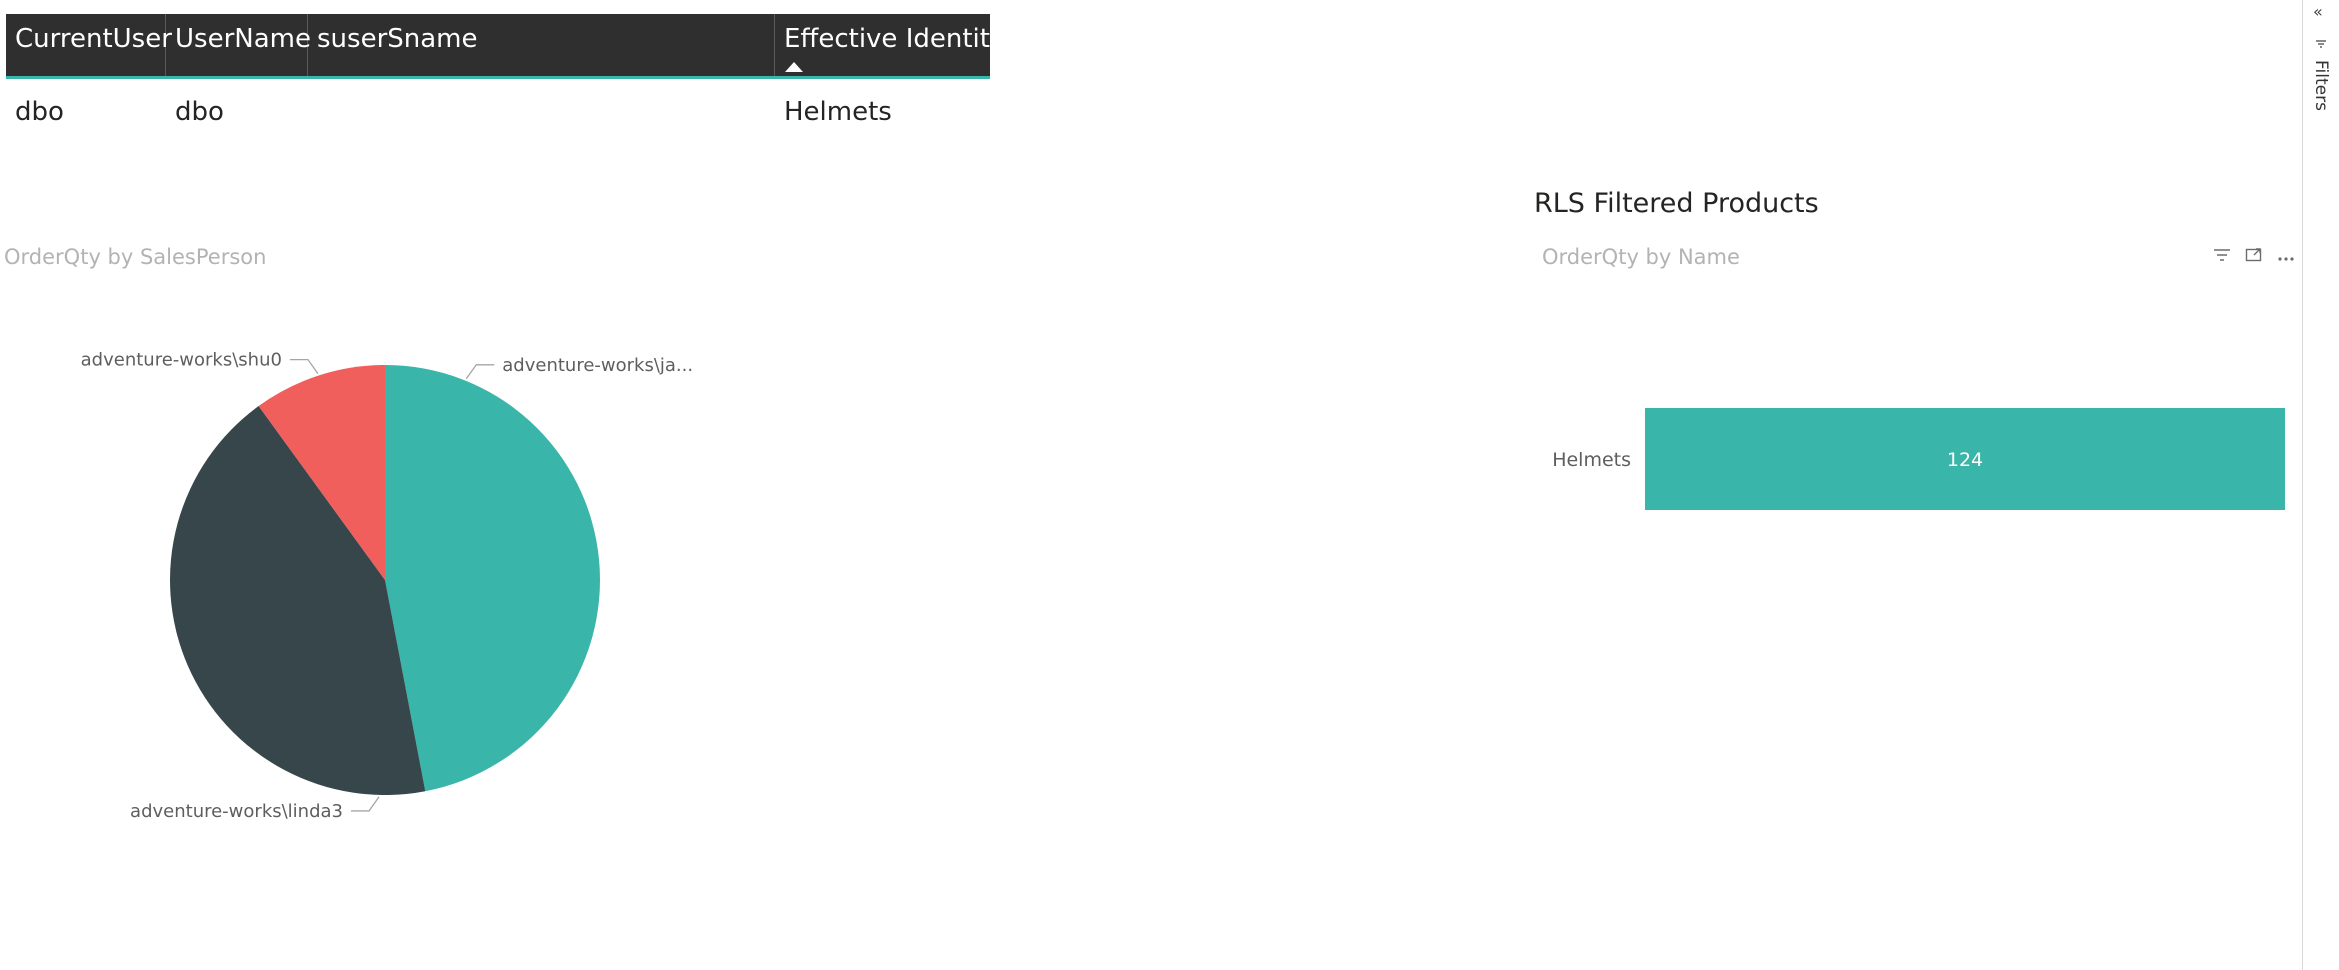 The height and width of the screenshot is (970, 2339). I want to click on table-cell: Helmets, so click(838, 112).